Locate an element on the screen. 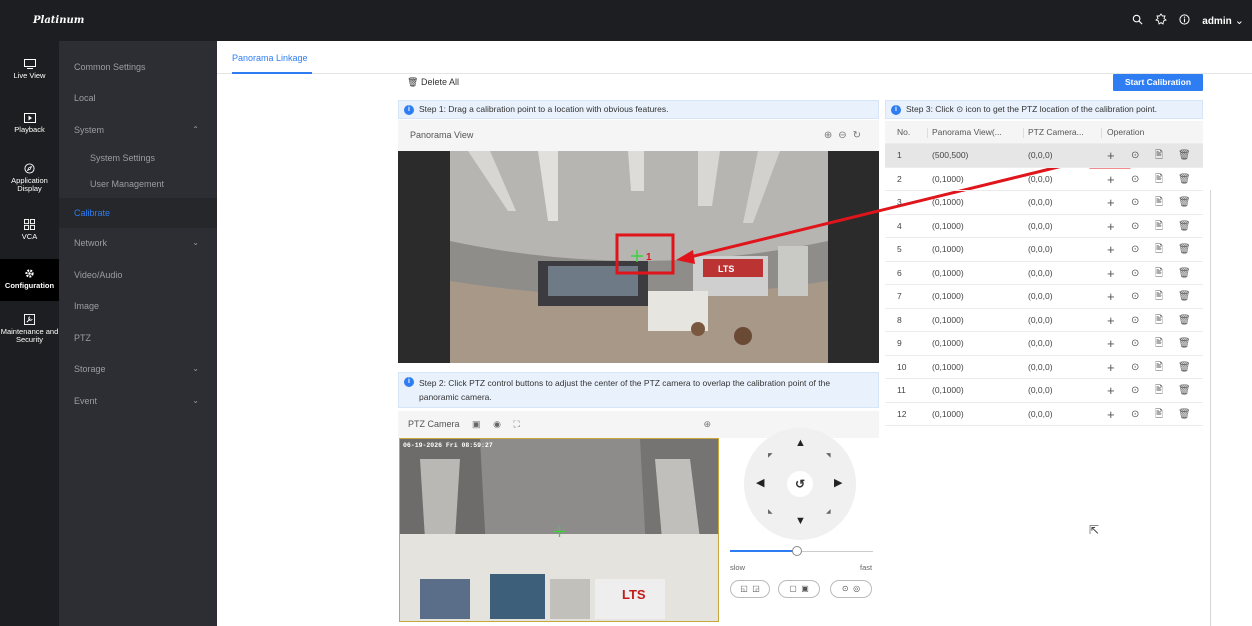  table-row: 10 (0,1000) (0,0,0) + ⊙ 🖹︎ 🗑︎ is located at coordinates (1044, 367).